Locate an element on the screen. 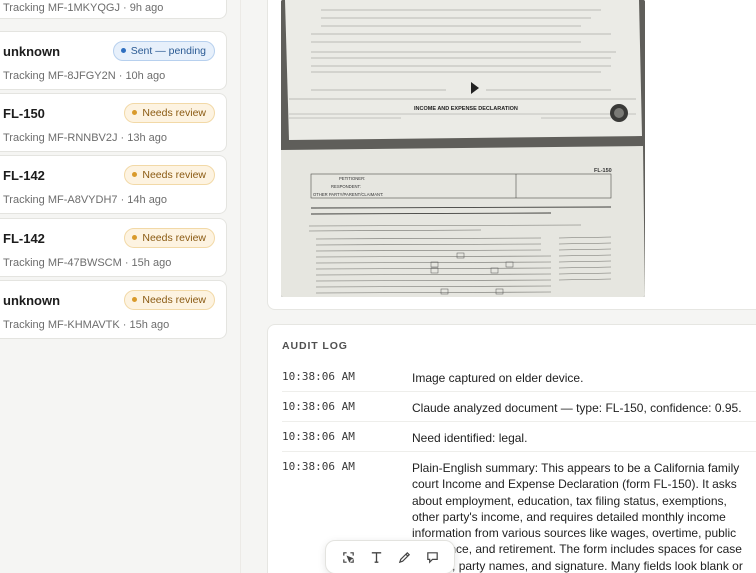 The width and height of the screenshot is (756, 573). comment-icon is located at coordinates (432, 557).